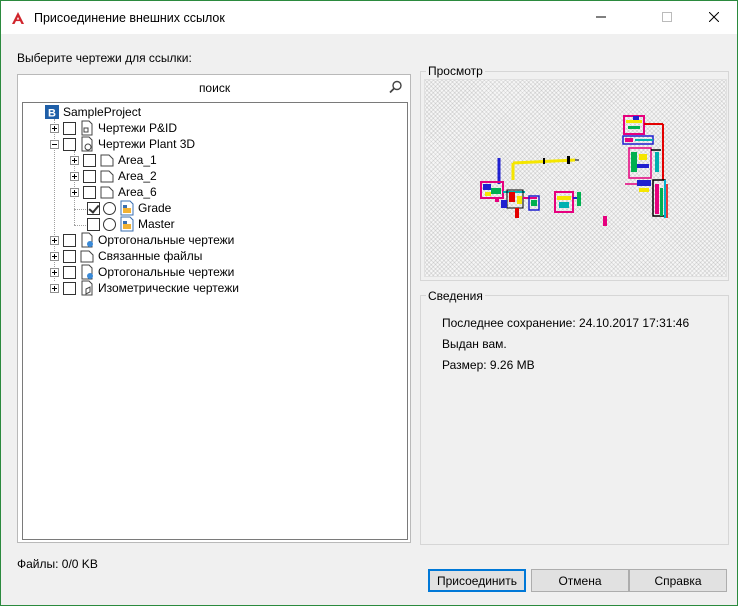 This screenshot has height=606, width=738. Describe the element at coordinates (87, 256) in the screenshot. I see `related-files-icon` at that location.